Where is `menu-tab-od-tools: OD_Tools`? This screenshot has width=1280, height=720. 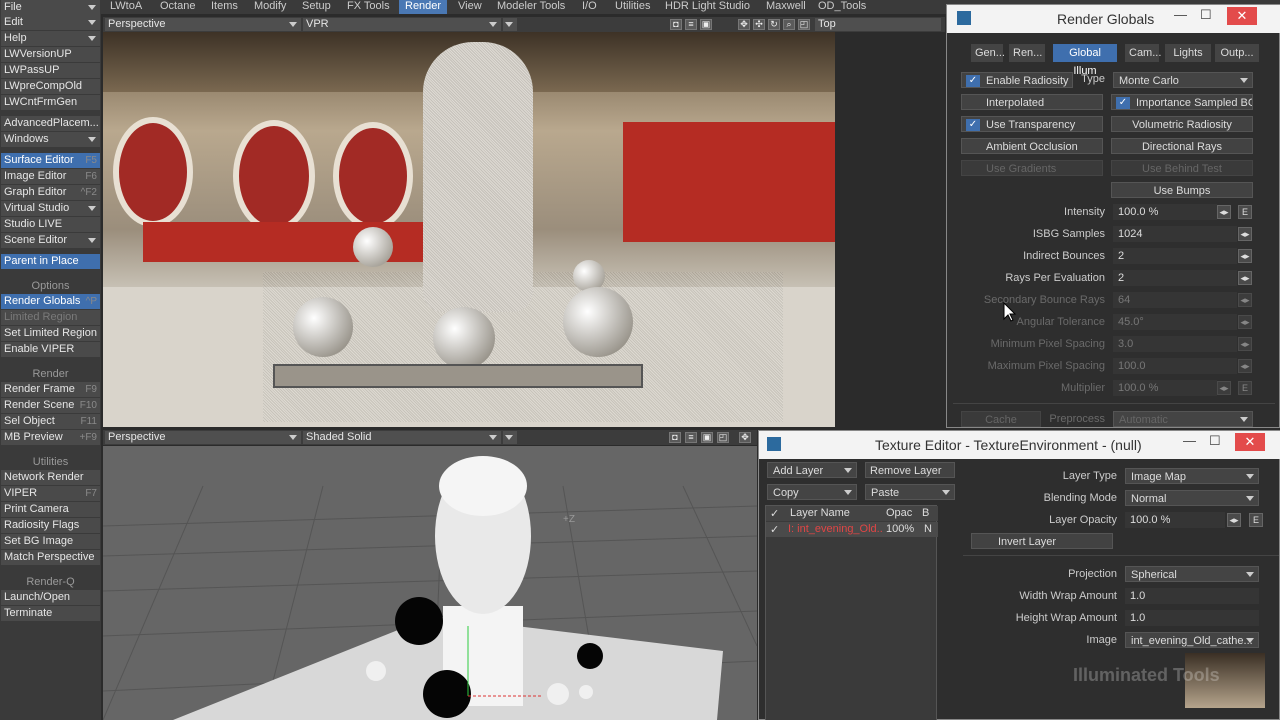 menu-tab-od-tools: OD_Tools is located at coordinates (842, 7).